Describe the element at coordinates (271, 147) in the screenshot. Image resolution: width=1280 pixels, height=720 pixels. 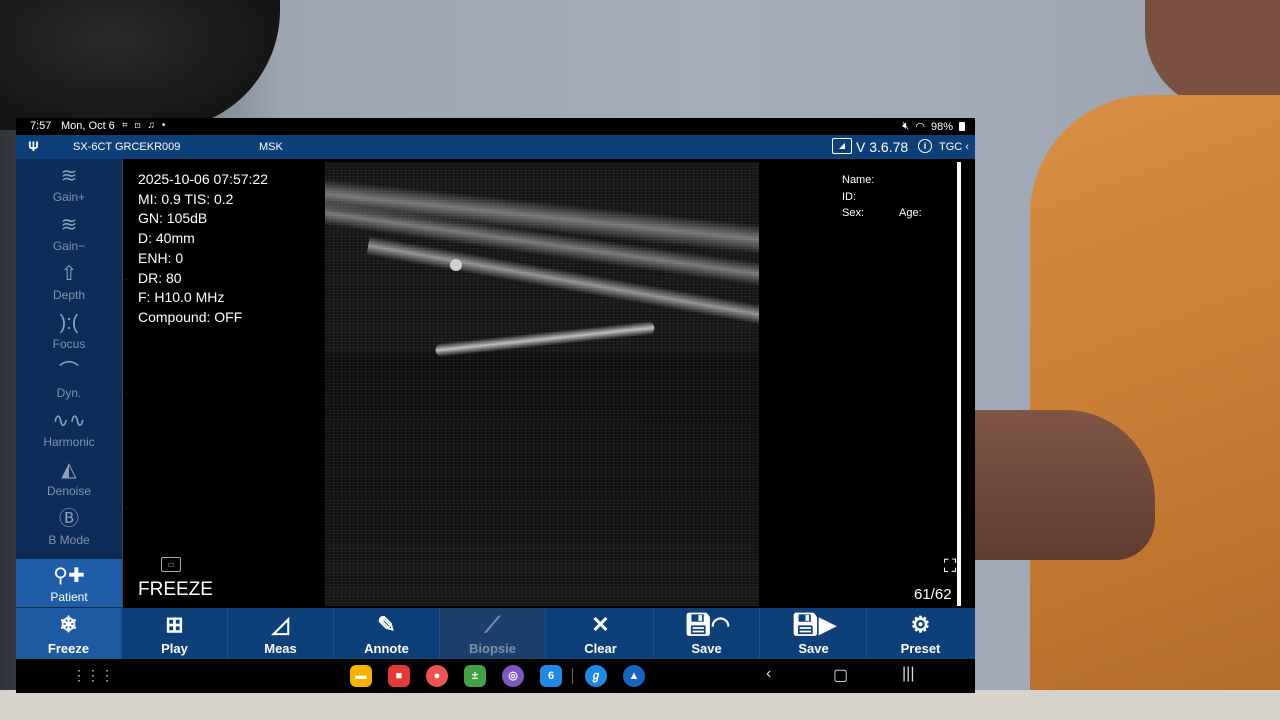
I see `exam-preset: MSK` at that location.